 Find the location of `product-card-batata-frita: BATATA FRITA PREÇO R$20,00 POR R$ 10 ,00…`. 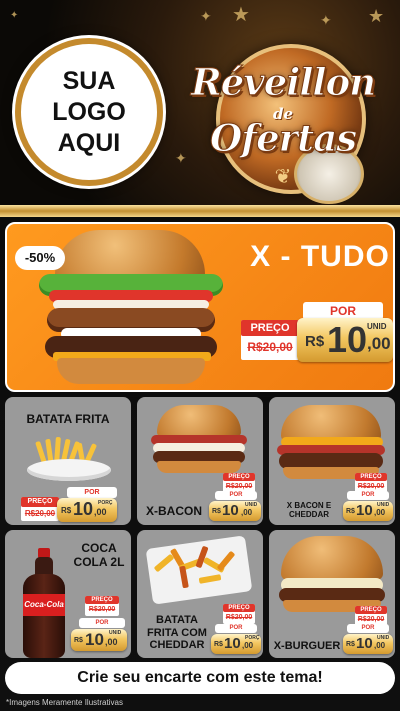

product-card-batata-frita: BATATA FRITA PREÇO R$20,00 POR R$ 10 ,00… is located at coordinates (68, 461).